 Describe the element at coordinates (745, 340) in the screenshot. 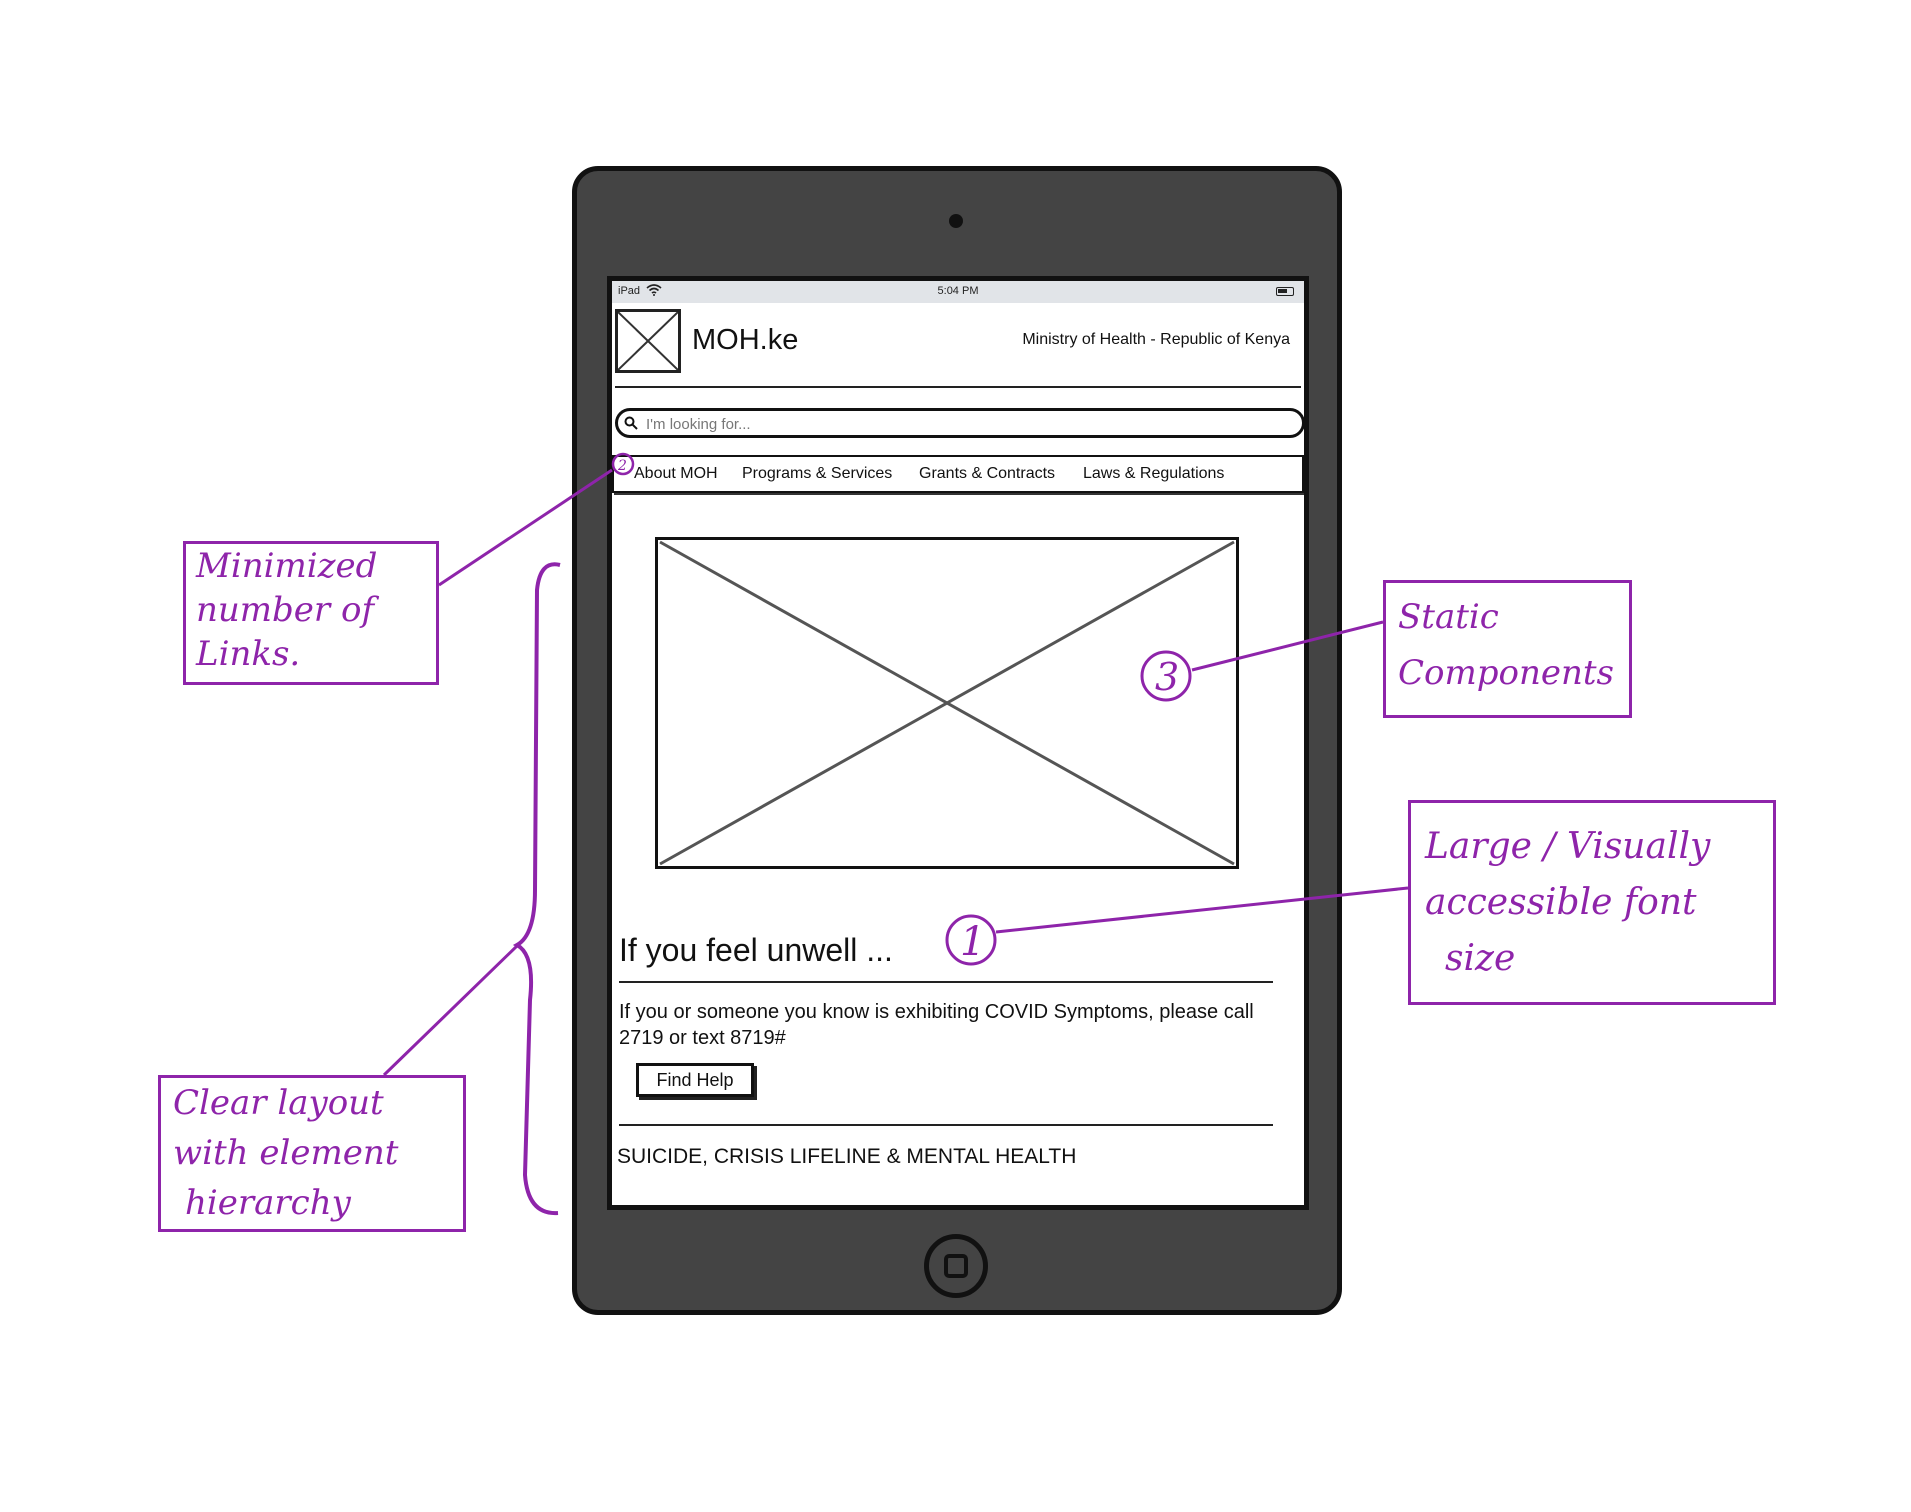

I see `site-name: MOH.ke` at that location.